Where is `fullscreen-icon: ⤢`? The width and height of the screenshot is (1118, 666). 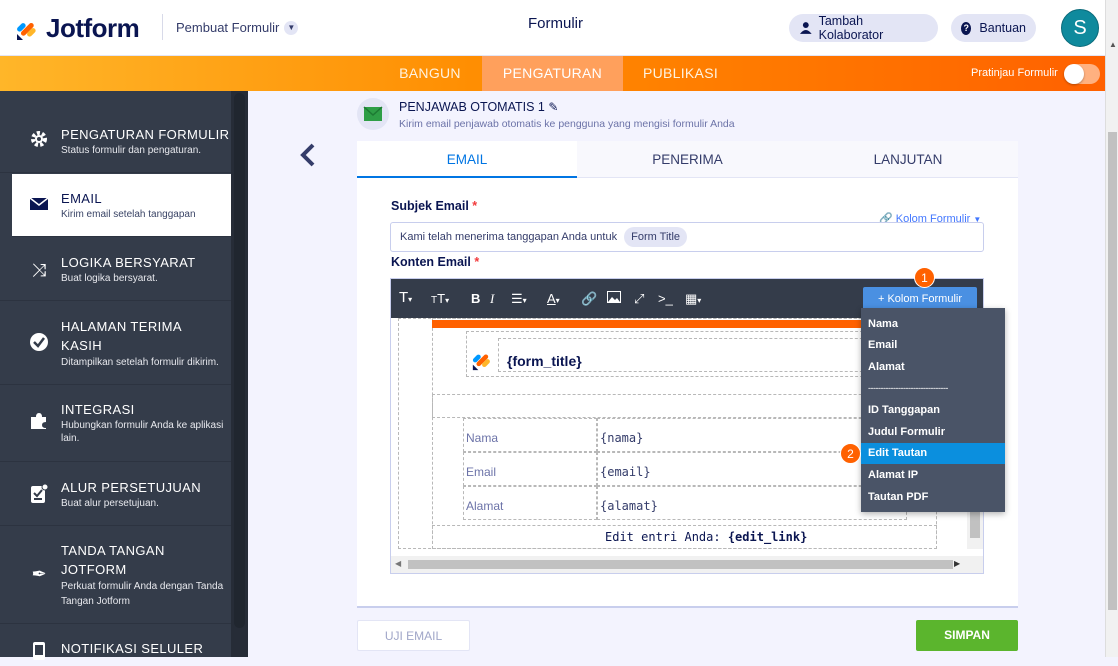
fullscreen-icon: ⤢ is located at coordinates (639, 299).